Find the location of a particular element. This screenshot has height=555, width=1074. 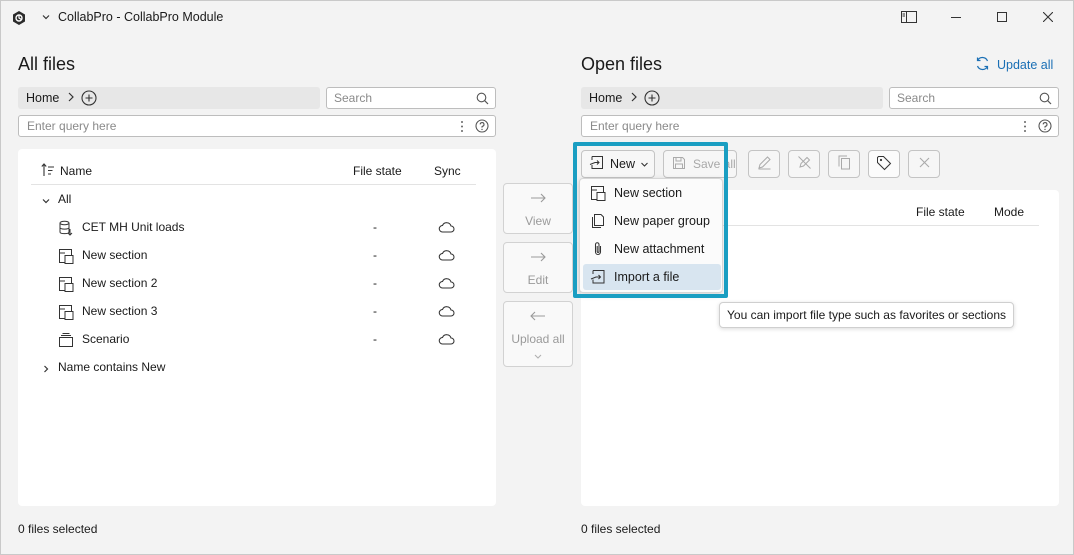

menu-item-new-section: New section is located at coordinates (652, 193).